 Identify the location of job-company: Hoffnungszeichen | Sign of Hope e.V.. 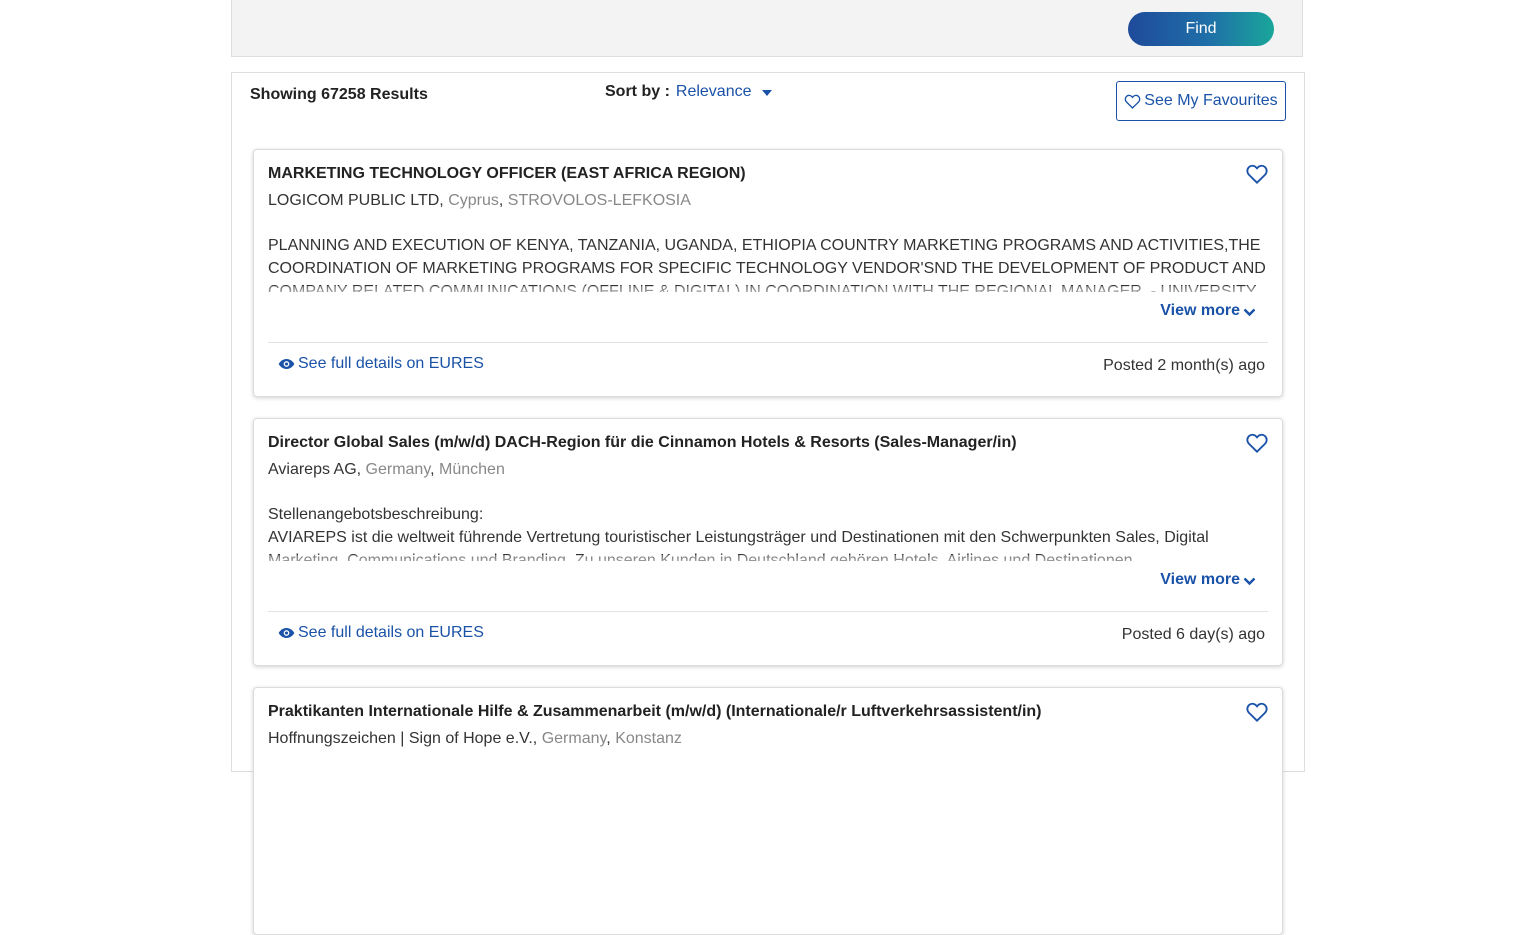
(400, 738).